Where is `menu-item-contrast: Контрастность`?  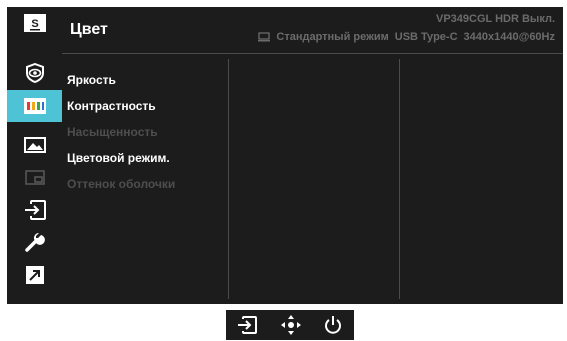
menu-item-contrast: Контрастность is located at coordinates (121, 106).